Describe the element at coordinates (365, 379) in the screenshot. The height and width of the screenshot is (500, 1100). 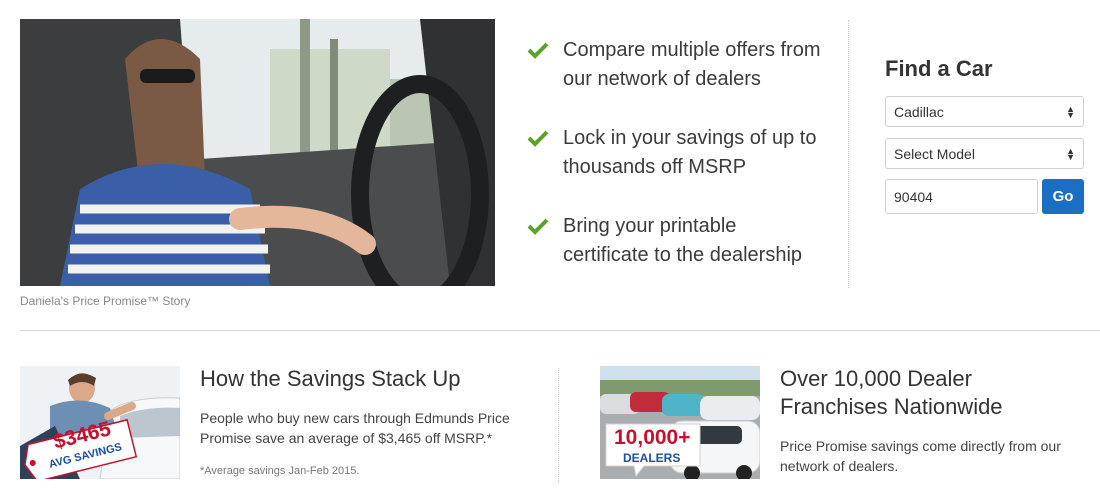
I see `savings-promo-title: How the Savings Stack Up` at that location.